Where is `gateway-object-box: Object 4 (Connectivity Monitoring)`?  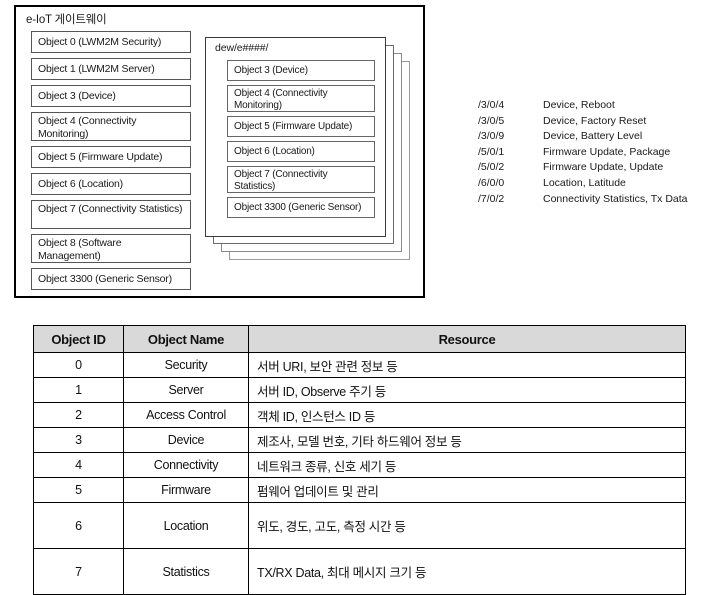
gateway-object-box: Object 4 (Connectivity Monitoring) is located at coordinates (111, 126).